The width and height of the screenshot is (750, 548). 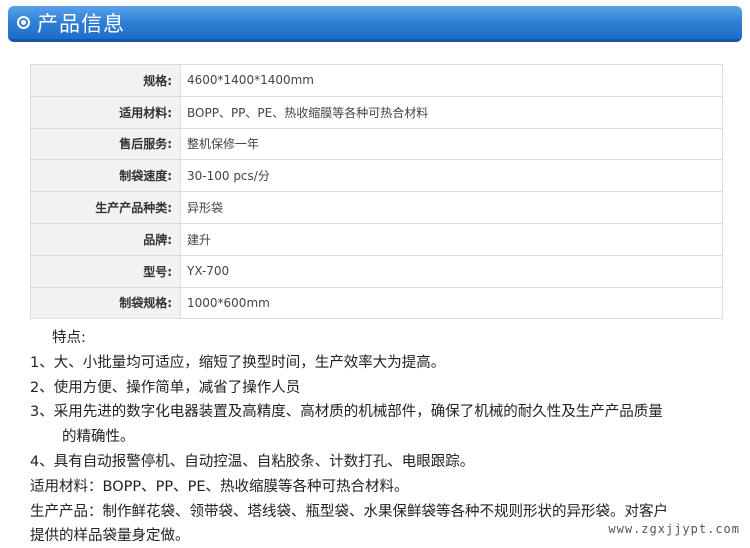 I want to click on spec-key: 制袋规格:, so click(x=105, y=303).